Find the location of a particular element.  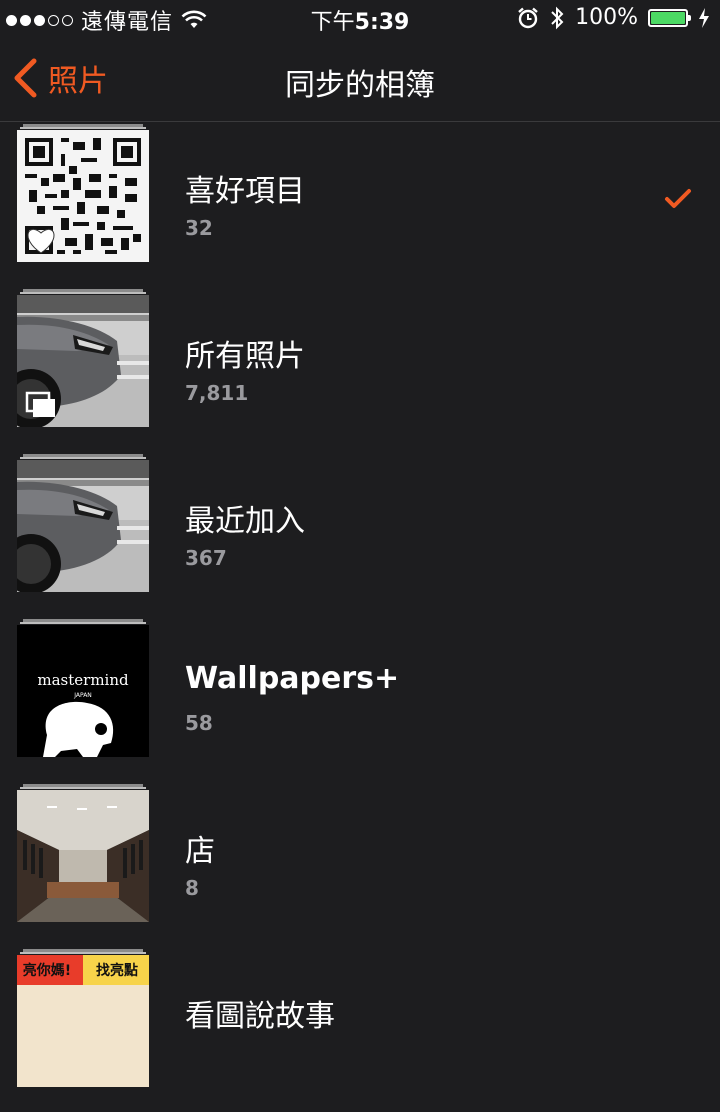

heart-icon is located at coordinates (41, 241).